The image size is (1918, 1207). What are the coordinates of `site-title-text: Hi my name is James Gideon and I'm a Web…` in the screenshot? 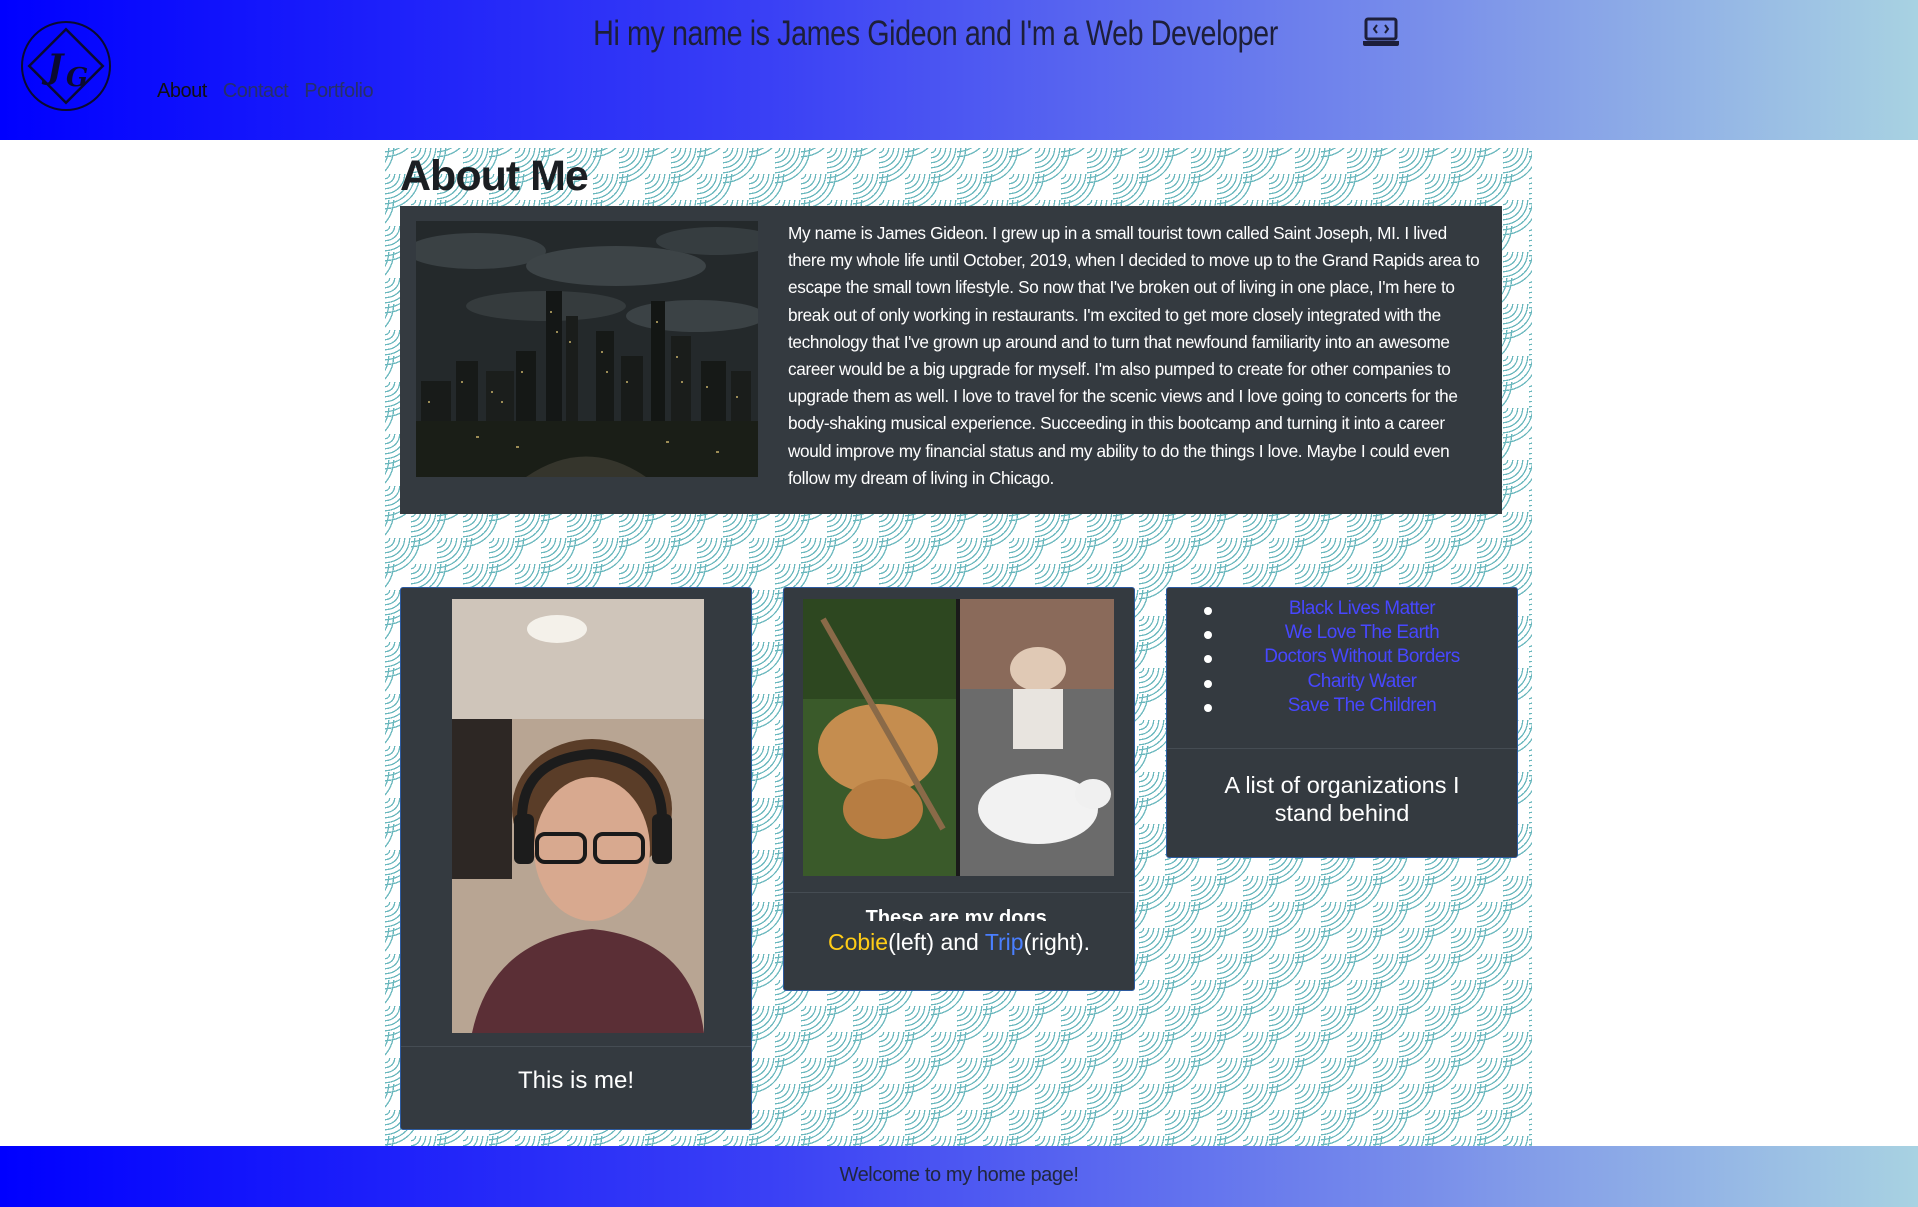 It's located at (936, 33).